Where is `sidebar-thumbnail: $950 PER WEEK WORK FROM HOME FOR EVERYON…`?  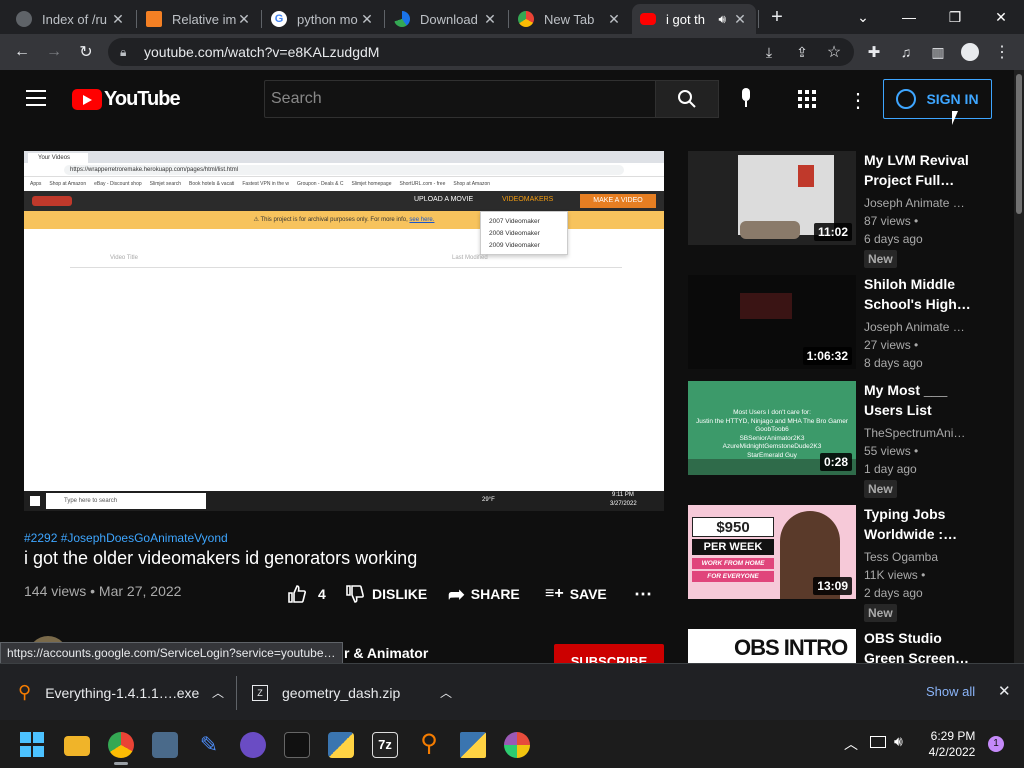 sidebar-thumbnail: $950 PER WEEK WORK FROM HOME FOR EVERYON… is located at coordinates (772, 552).